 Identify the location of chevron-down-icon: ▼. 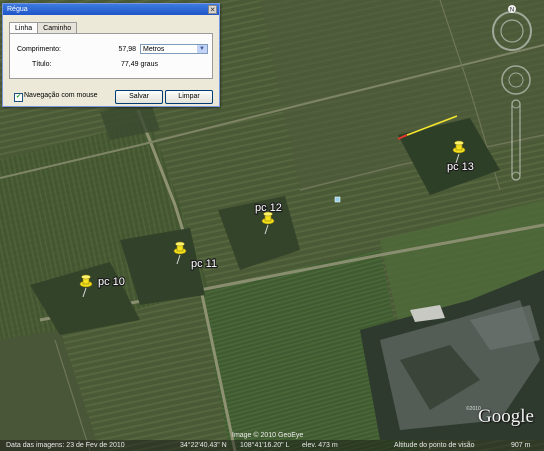
(202, 49).